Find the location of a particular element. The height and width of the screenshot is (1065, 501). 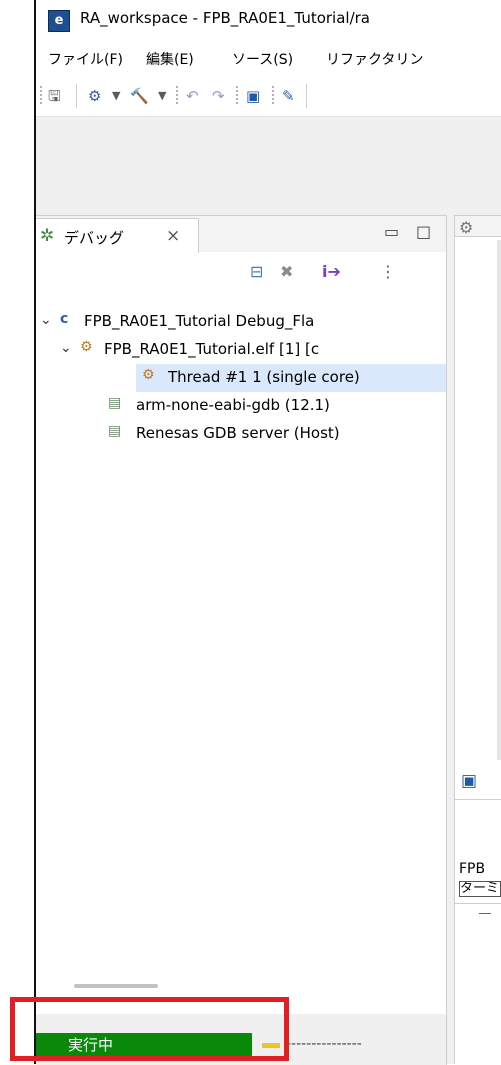

thread-gear-icon: ⚙ is located at coordinates (148, 375).